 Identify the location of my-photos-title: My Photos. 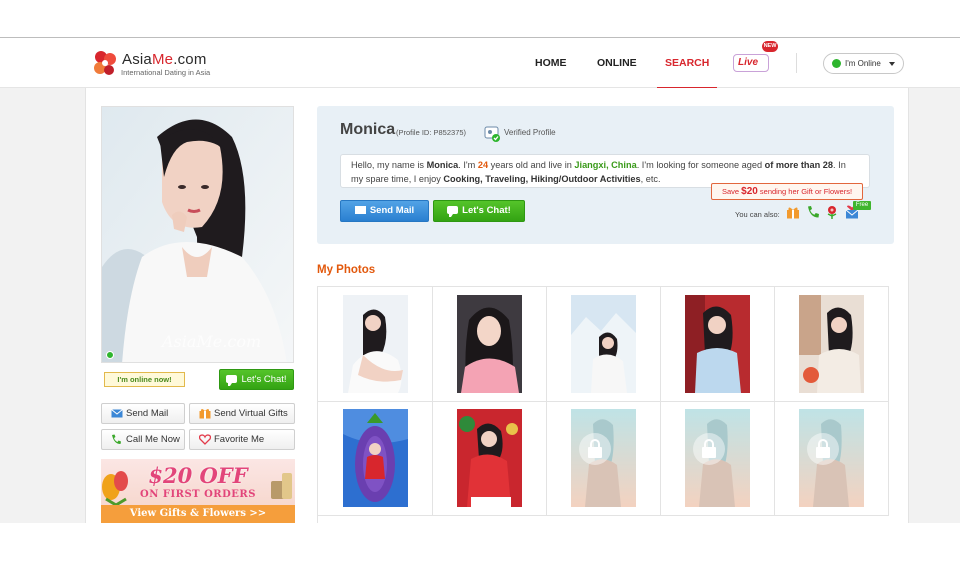
(346, 270).